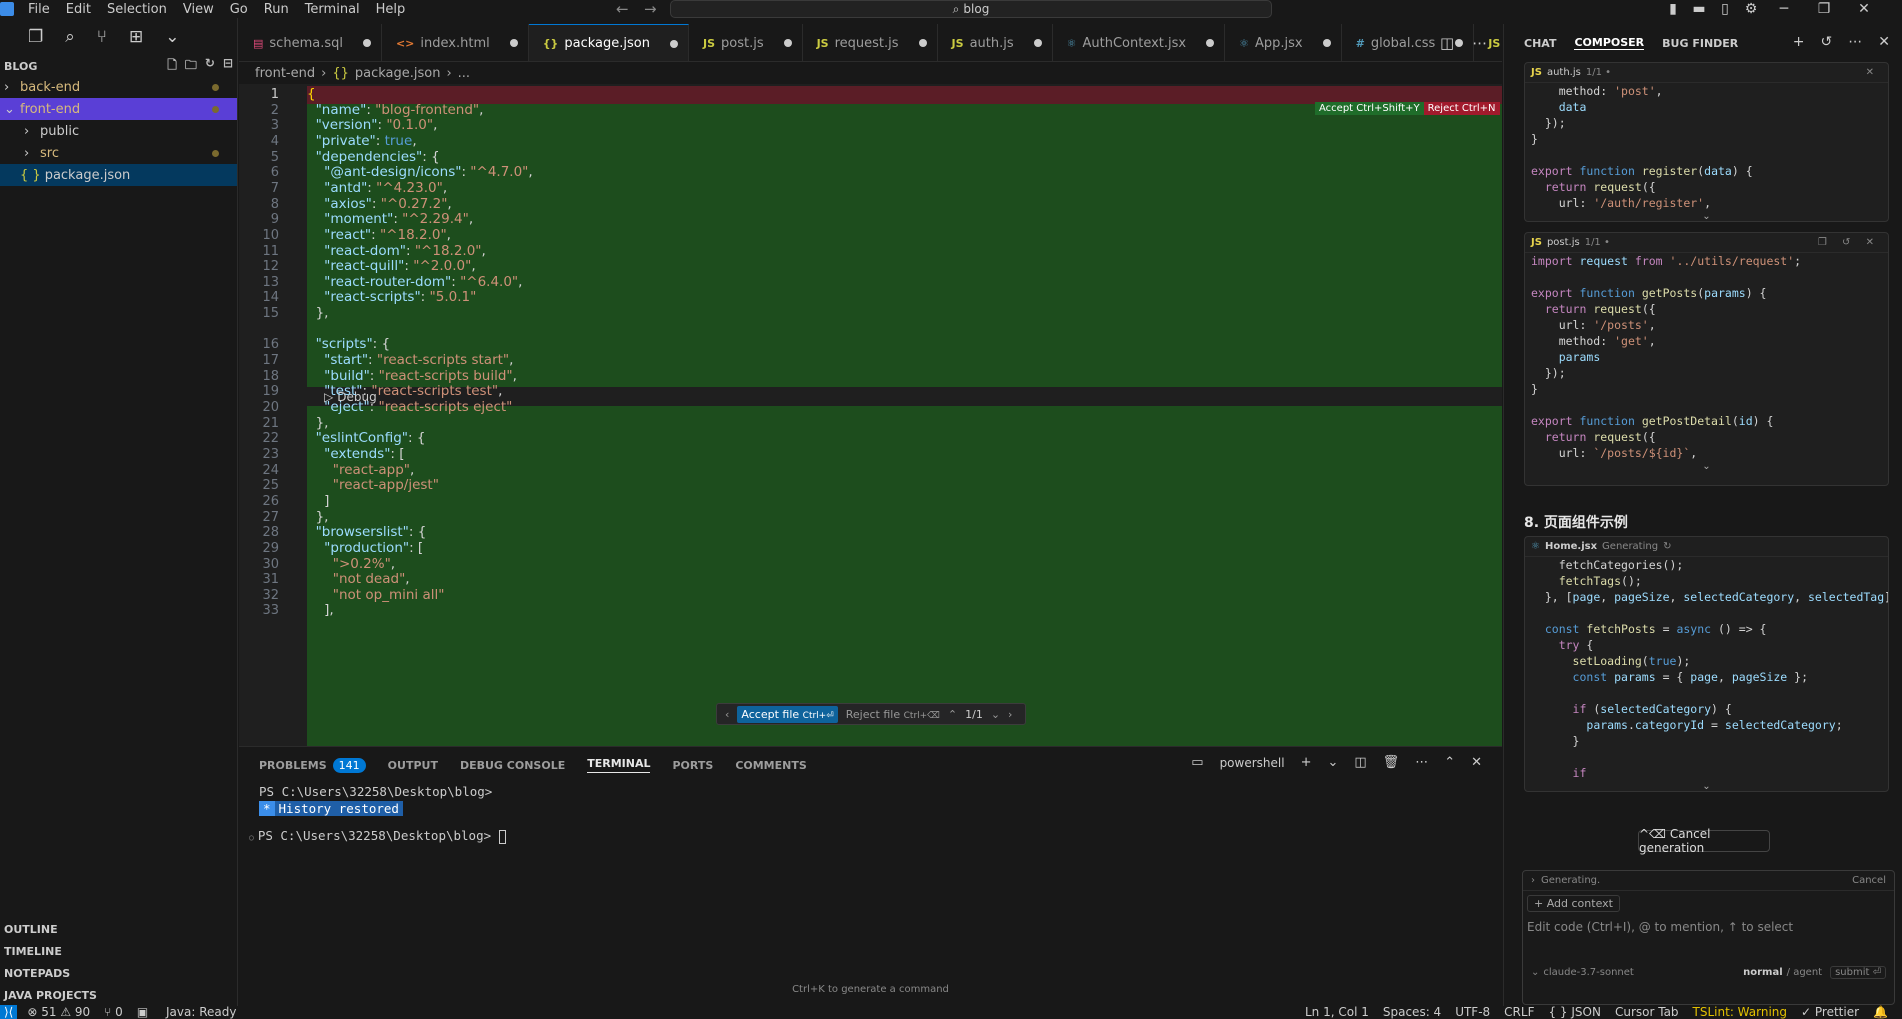  Describe the element at coordinates (1751, 9) in the screenshot. I see `settings-gear-icon: ⚙` at that location.